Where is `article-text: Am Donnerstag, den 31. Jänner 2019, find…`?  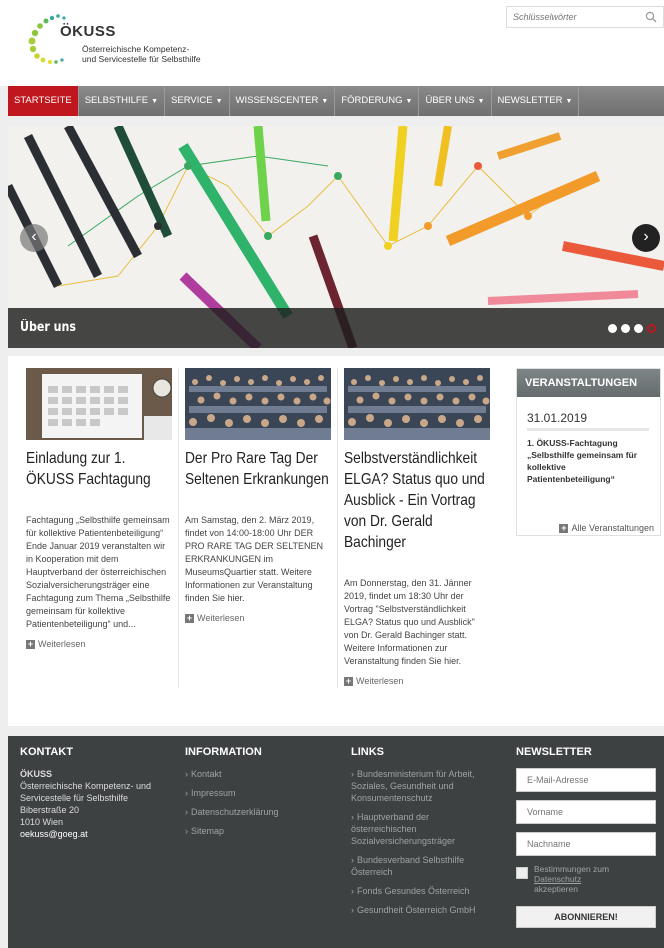
article-text: Am Donnerstag, den 31. Jänner 2019, find… is located at coordinates (409, 622).